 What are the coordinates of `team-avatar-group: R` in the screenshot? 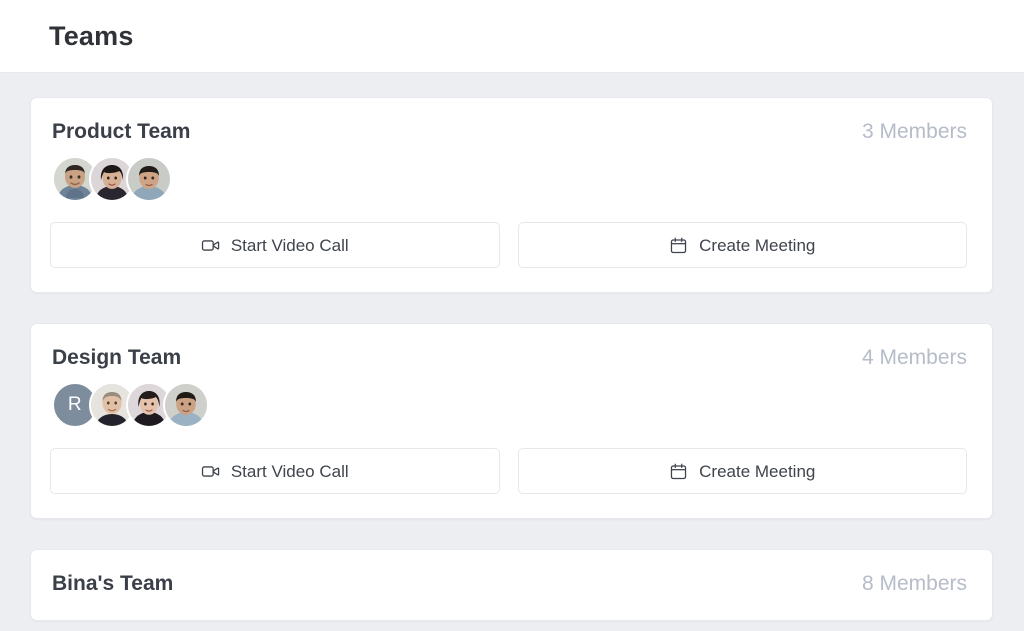 It's located at (508, 405).